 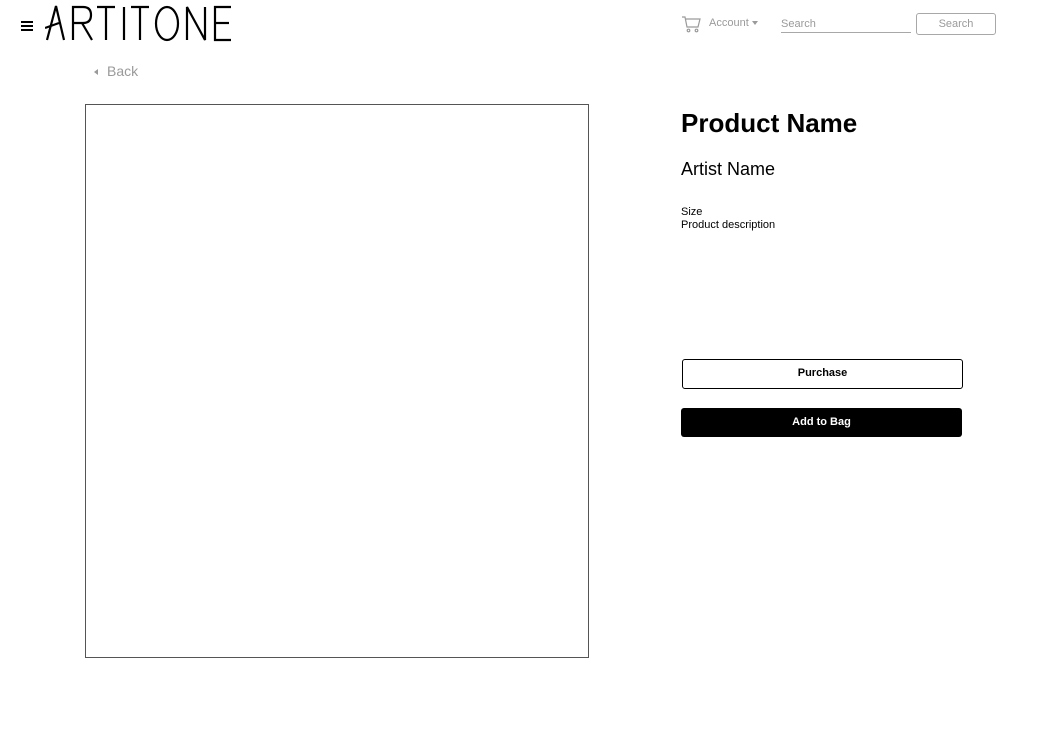 I want to click on purchase-button: Purchase, so click(x=822, y=374).